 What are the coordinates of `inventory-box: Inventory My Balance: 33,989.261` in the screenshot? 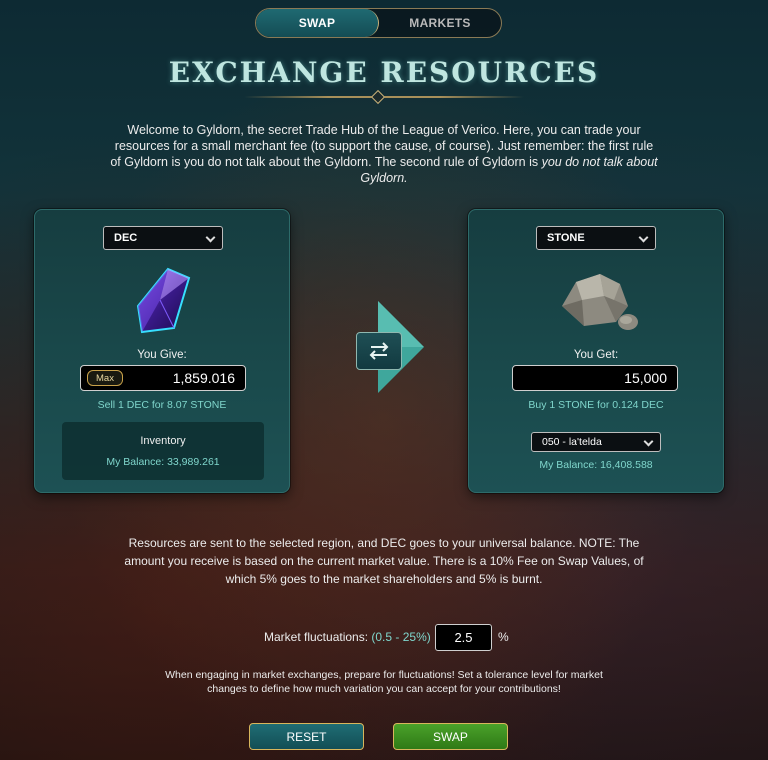 It's located at (163, 451).